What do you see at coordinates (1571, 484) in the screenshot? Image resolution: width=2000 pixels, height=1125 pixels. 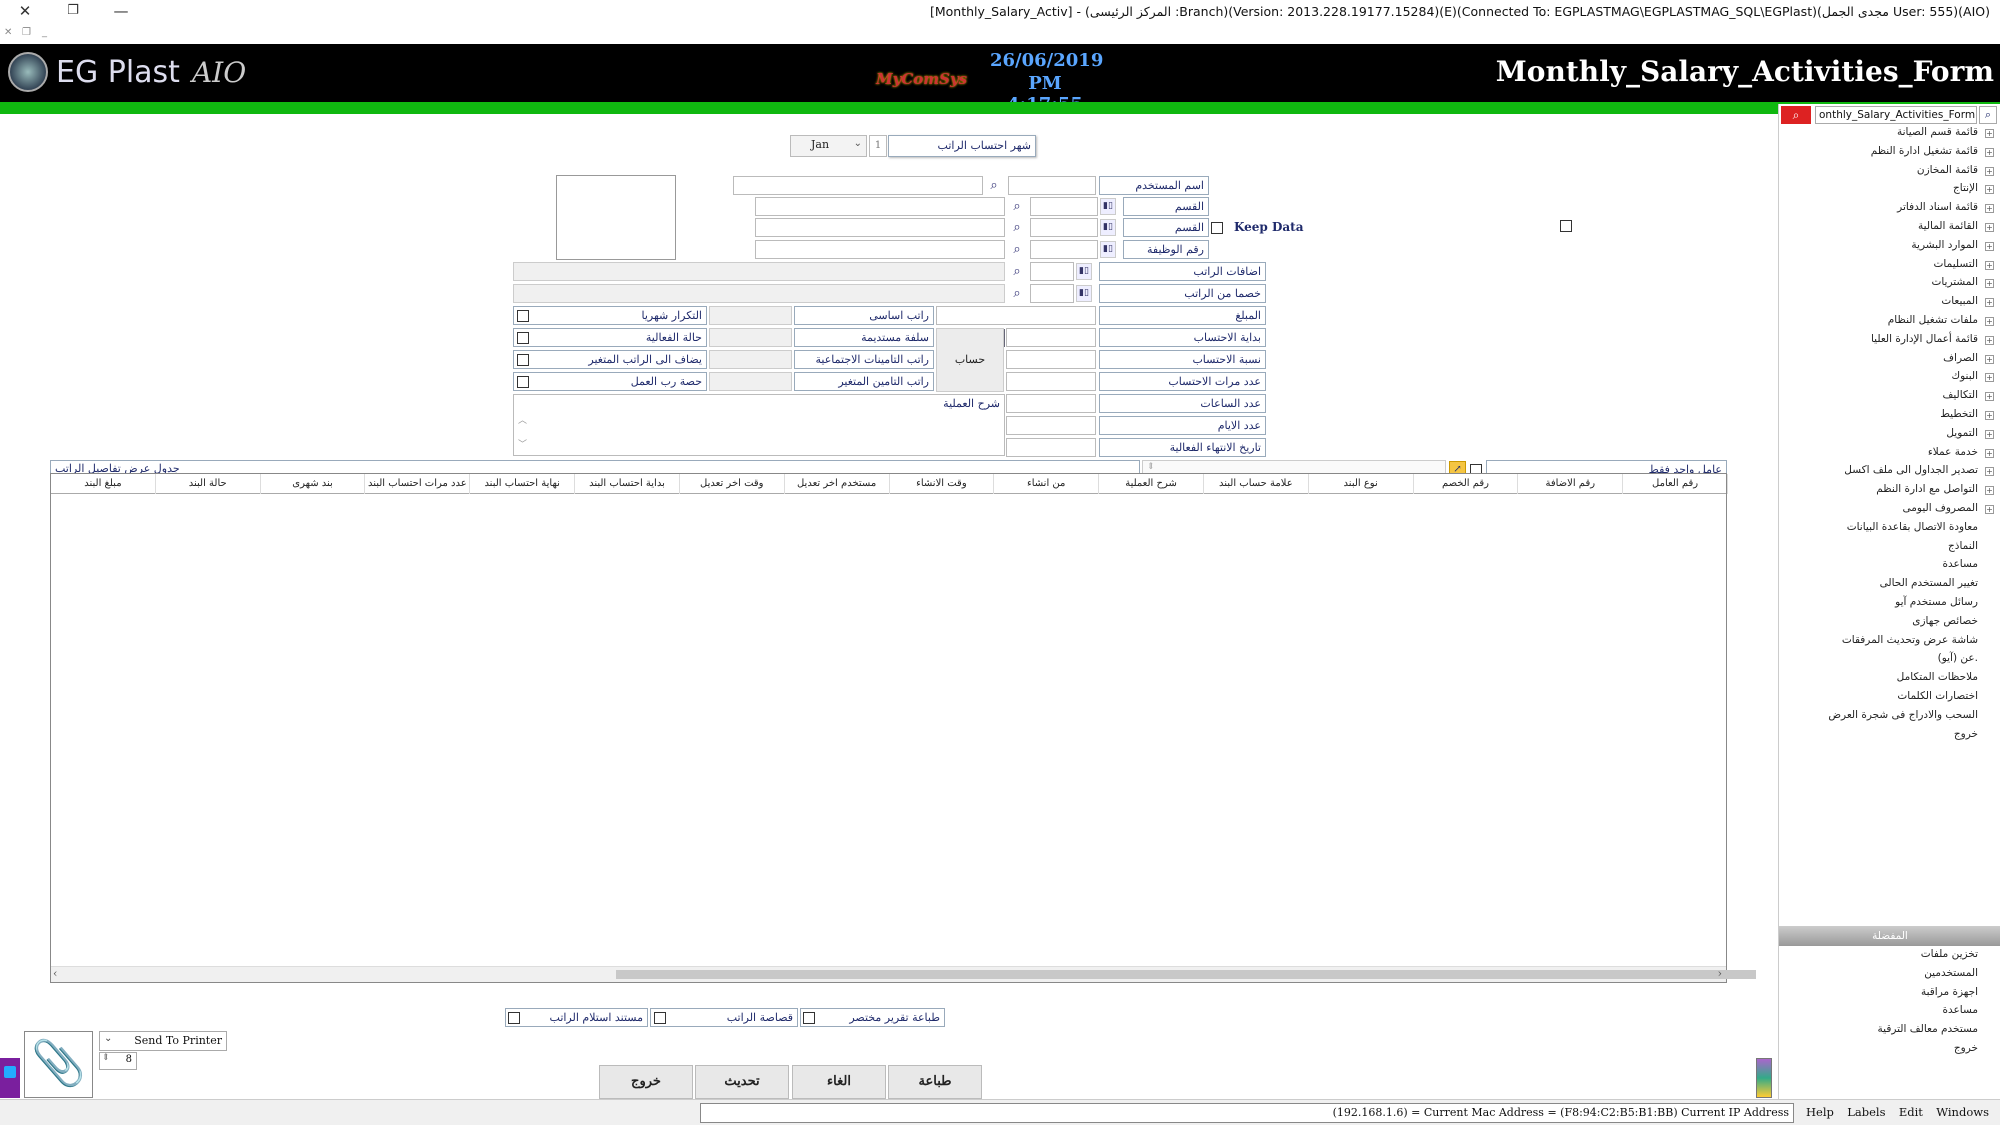 I see `grid-column-header: رقم الاضافة` at bounding box center [1571, 484].